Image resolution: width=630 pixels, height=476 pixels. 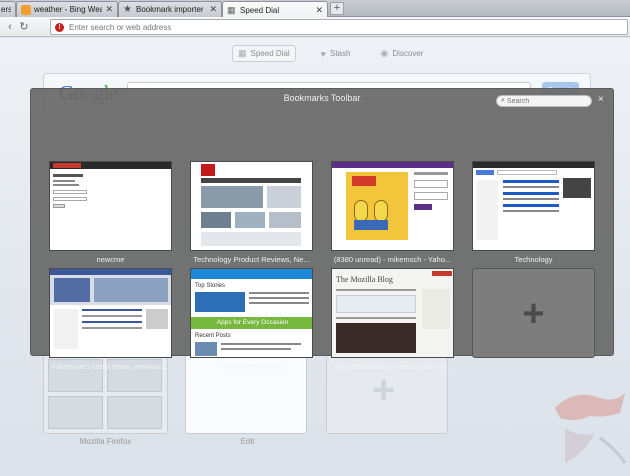 What do you see at coordinates (503, 100) in the screenshot?
I see `search-icon: ⌕` at bounding box center [503, 100].